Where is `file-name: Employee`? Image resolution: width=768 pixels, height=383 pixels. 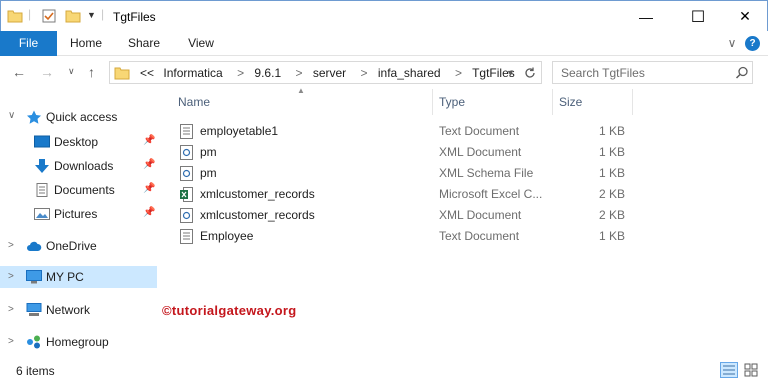 file-name: Employee is located at coordinates (227, 236).